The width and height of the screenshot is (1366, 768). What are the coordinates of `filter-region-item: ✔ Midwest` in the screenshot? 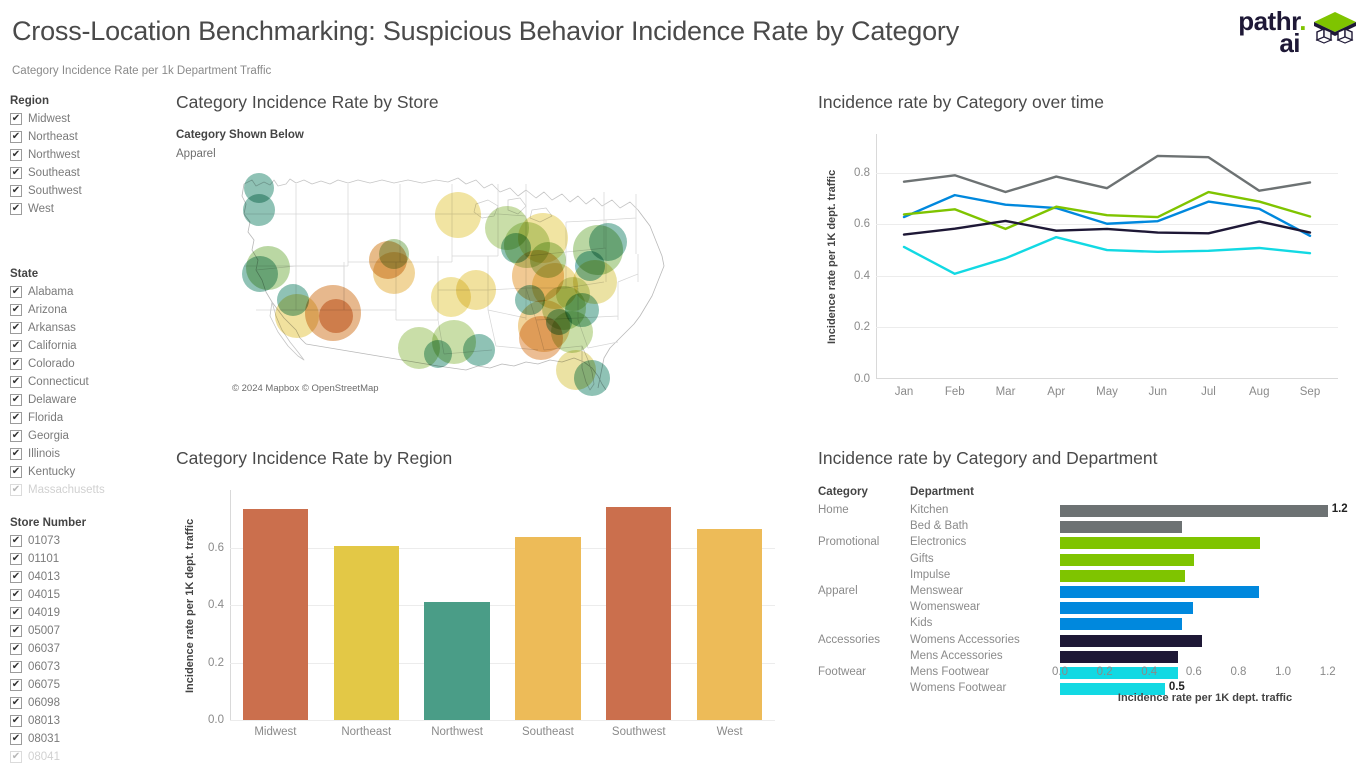 It's located at (90, 119).